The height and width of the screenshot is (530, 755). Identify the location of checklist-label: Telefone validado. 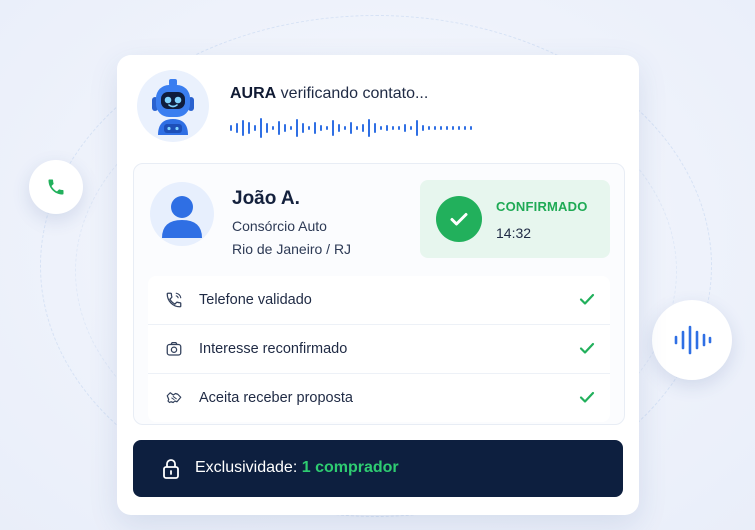
(255, 300).